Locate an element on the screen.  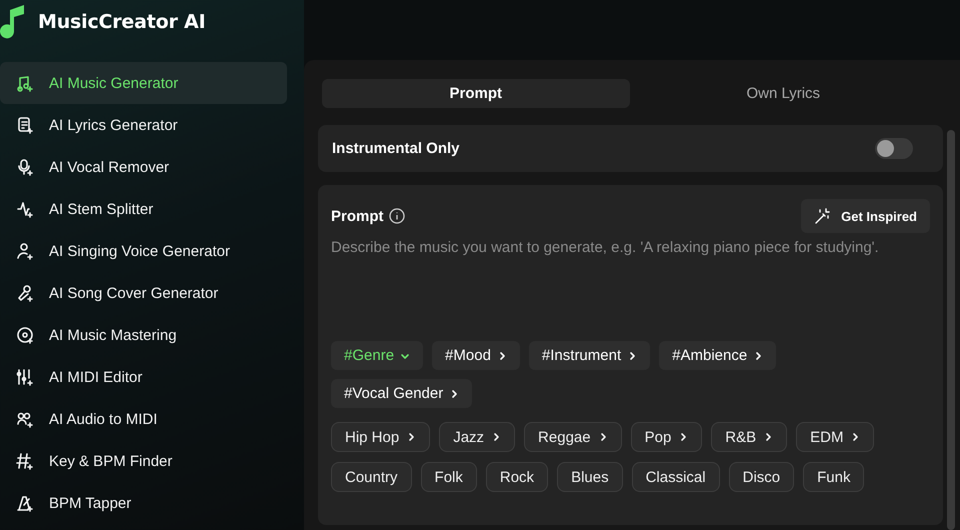
app-name: MusicCreator AI is located at coordinates (122, 22).